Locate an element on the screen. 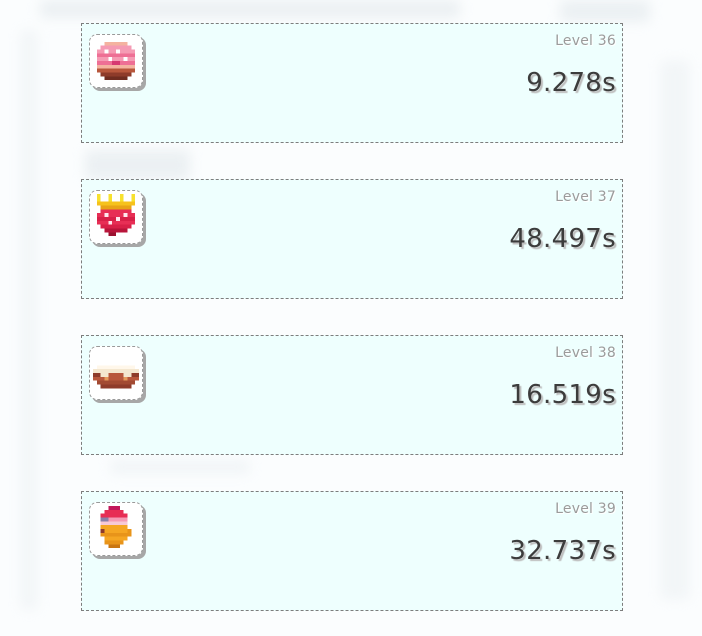 This screenshot has height=636, width=702. crowned-strawberry-icon is located at coordinates (116, 215).